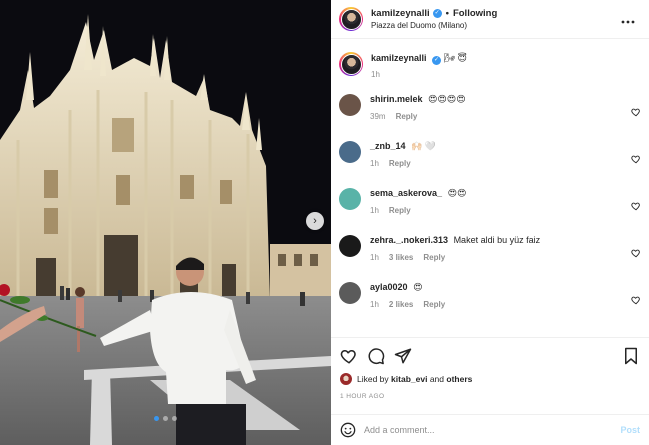 The image size is (649, 445). Describe the element at coordinates (348, 430) in the screenshot. I see `emoji-icon` at that location.